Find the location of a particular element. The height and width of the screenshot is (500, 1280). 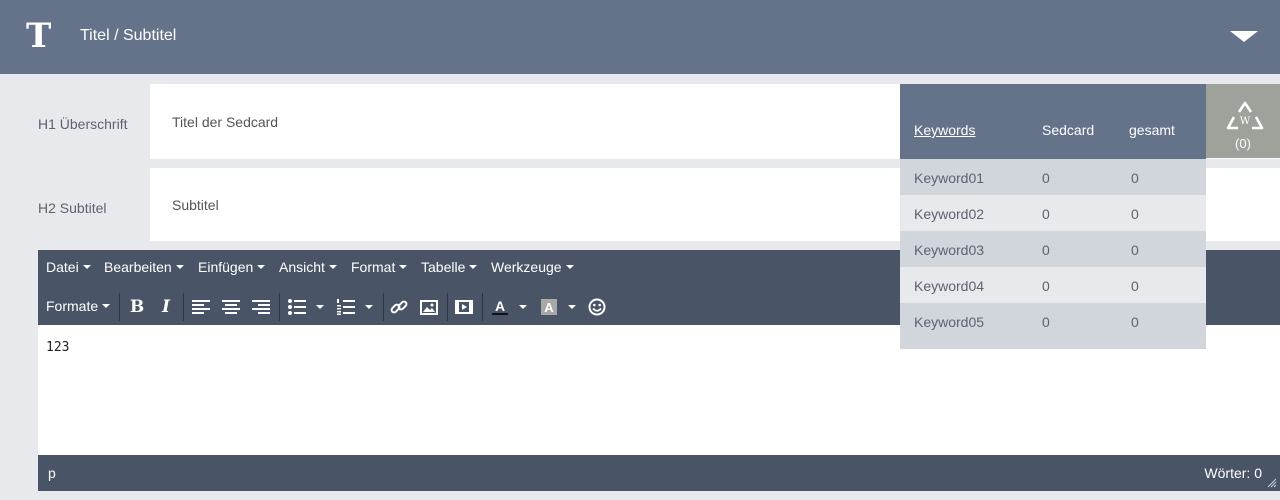

align-left-button is located at coordinates (201, 307).